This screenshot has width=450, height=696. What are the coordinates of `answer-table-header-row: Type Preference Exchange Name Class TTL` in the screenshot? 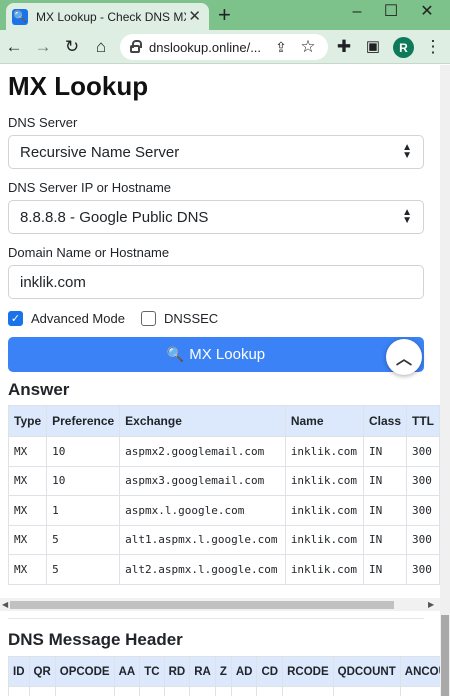 It's located at (223, 421).